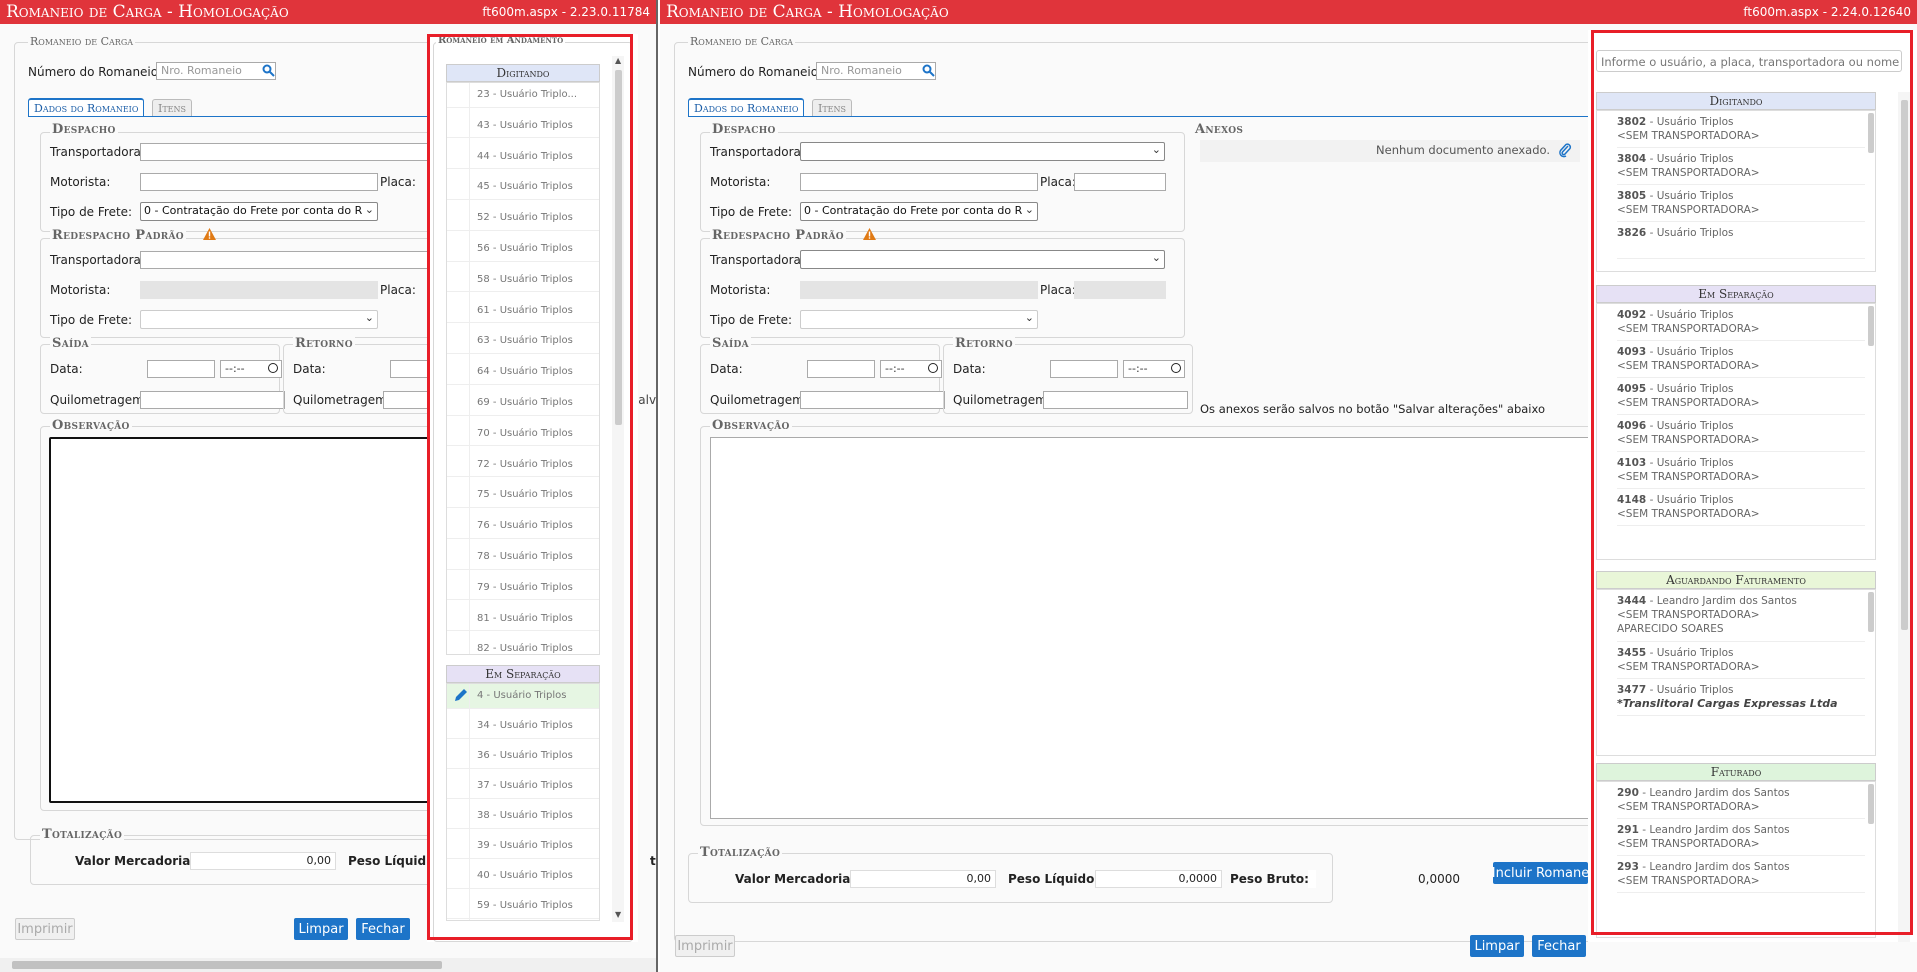 The width and height of the screenshot is (1917, 972). I want to click on left-scrollbar-thumb, so click(227, 965).